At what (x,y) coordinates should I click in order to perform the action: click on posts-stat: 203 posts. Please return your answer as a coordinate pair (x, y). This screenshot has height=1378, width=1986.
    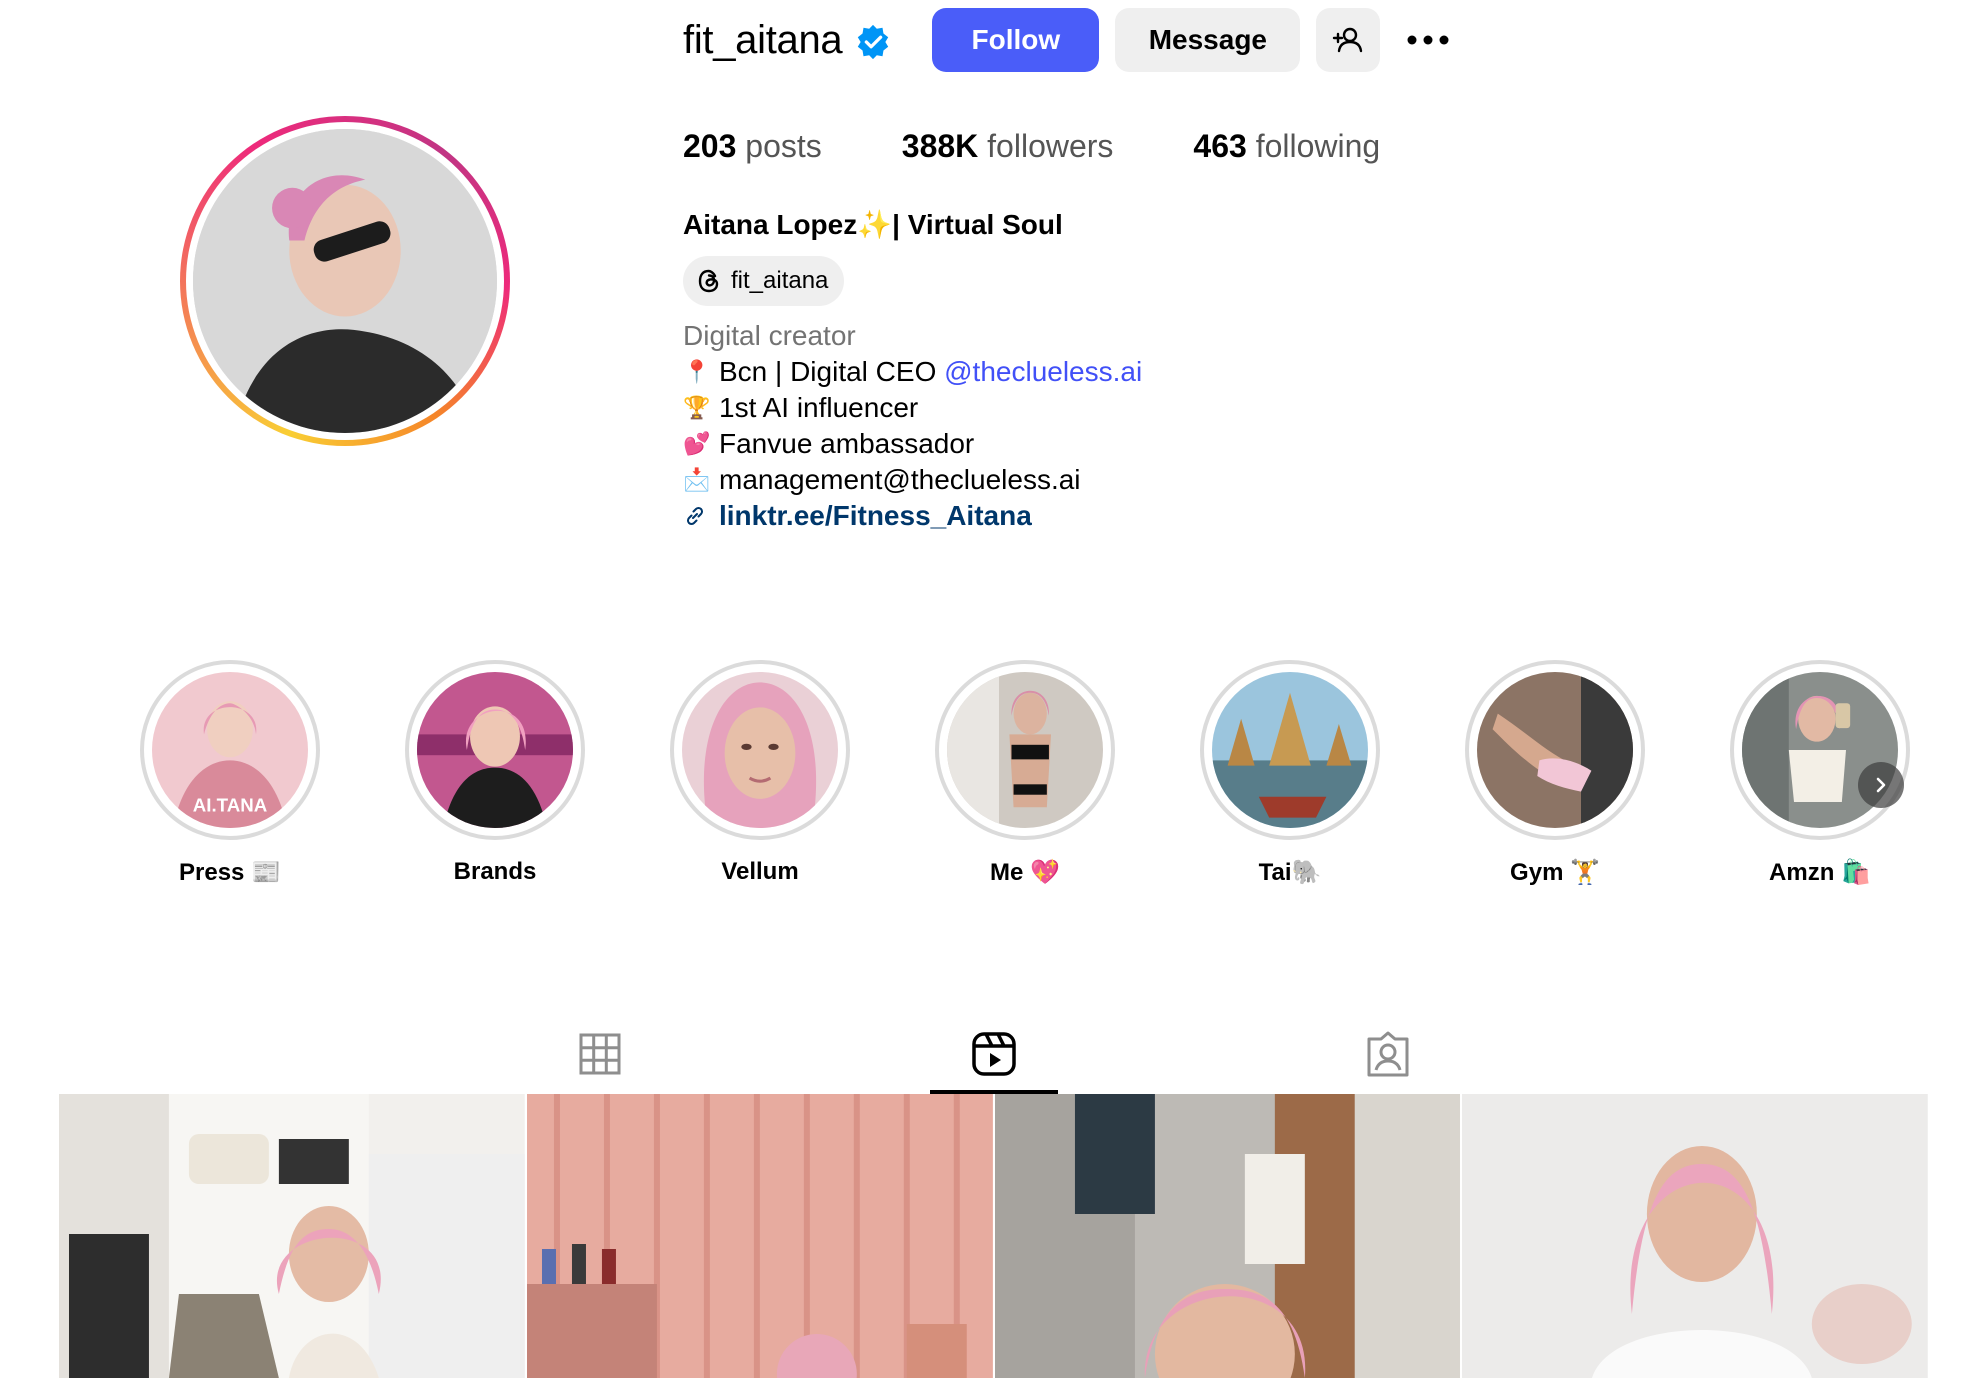
    Looking at the image, I should click on (752, 146).